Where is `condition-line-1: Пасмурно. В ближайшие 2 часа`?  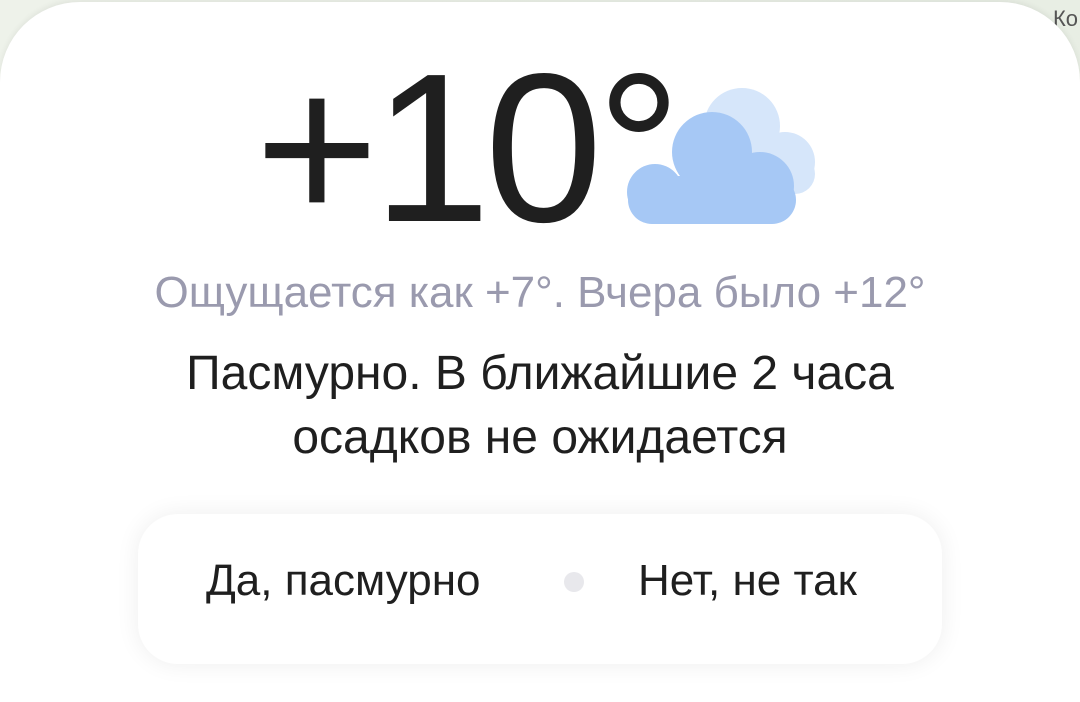 condition-line-1: Пасмурно. В ближайшие 2 часа is located at coordinates (540, 373).